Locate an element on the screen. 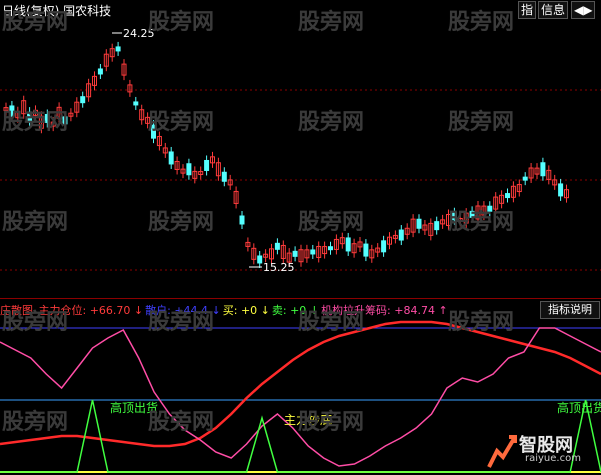 This screenshot has height=475, width=601. annotation-top-sell-2: 高顶出货 is located at coordinates (579, 407).